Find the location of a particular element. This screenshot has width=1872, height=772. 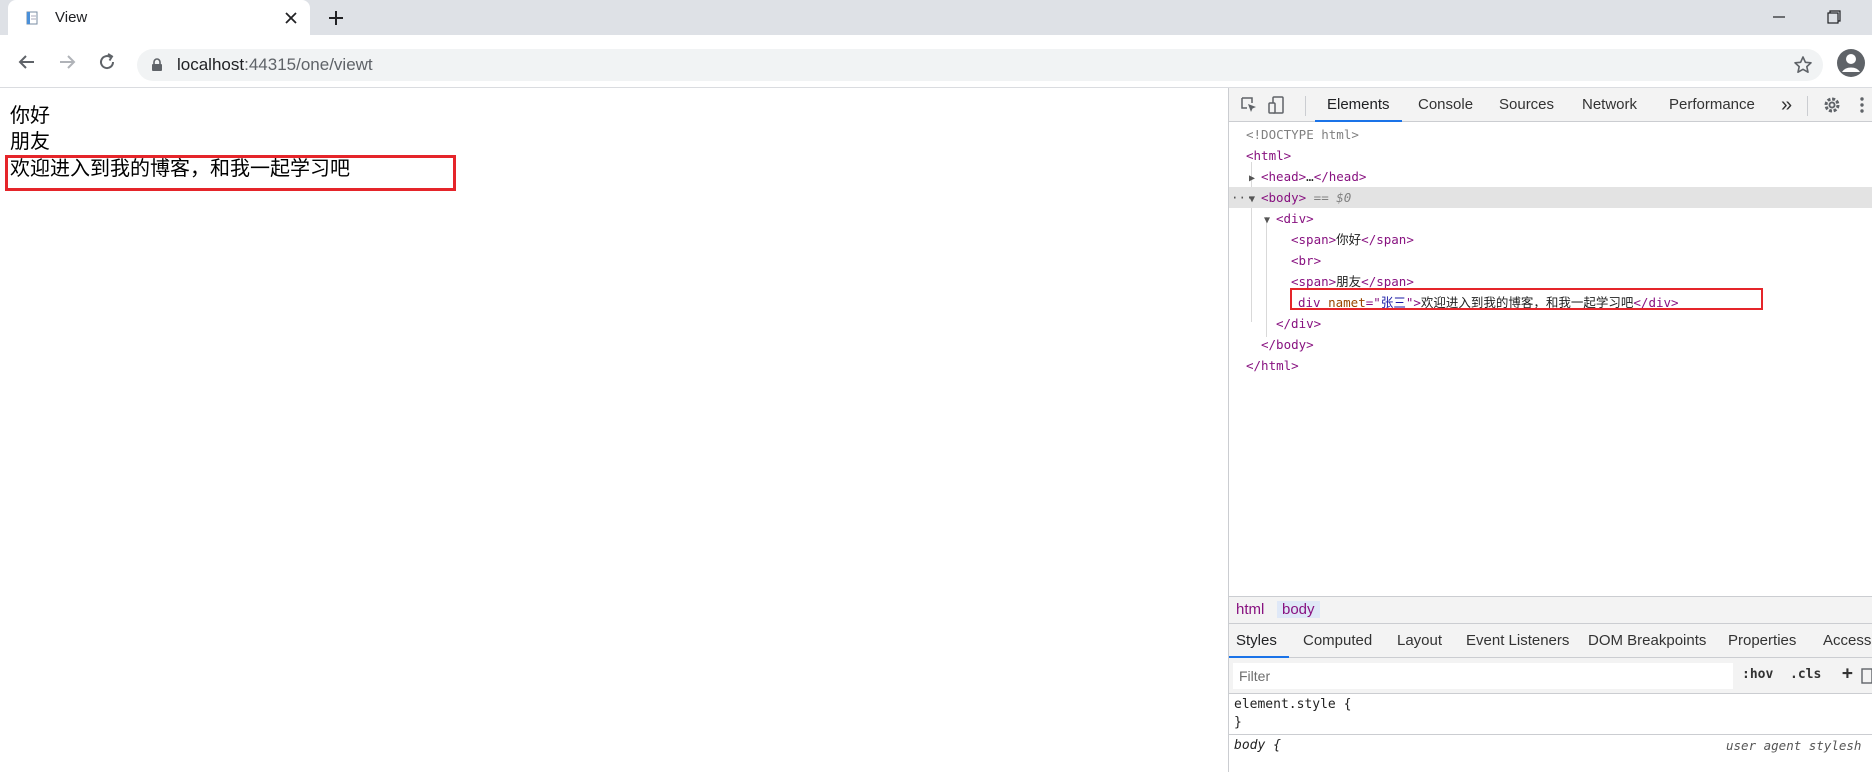

url-text: localhost:44315/one/viewt is located at coordinates (275, 65).